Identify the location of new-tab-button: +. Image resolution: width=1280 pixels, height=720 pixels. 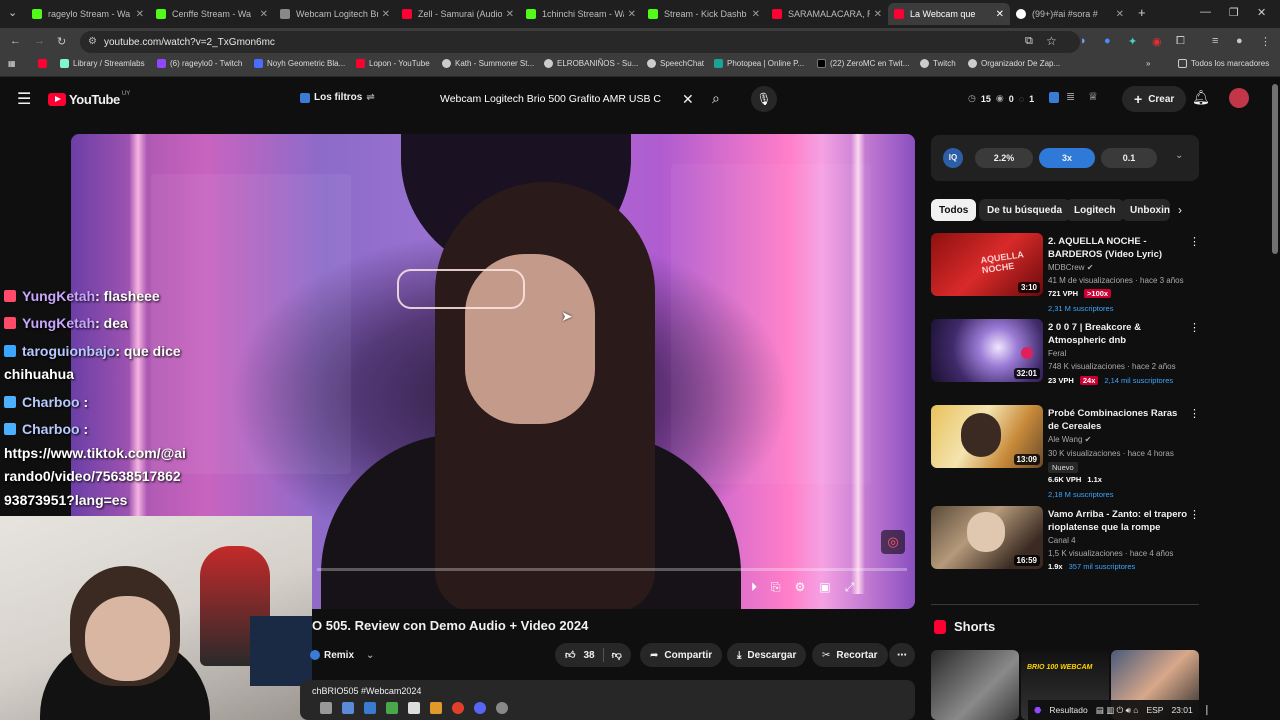
(1142, 12).